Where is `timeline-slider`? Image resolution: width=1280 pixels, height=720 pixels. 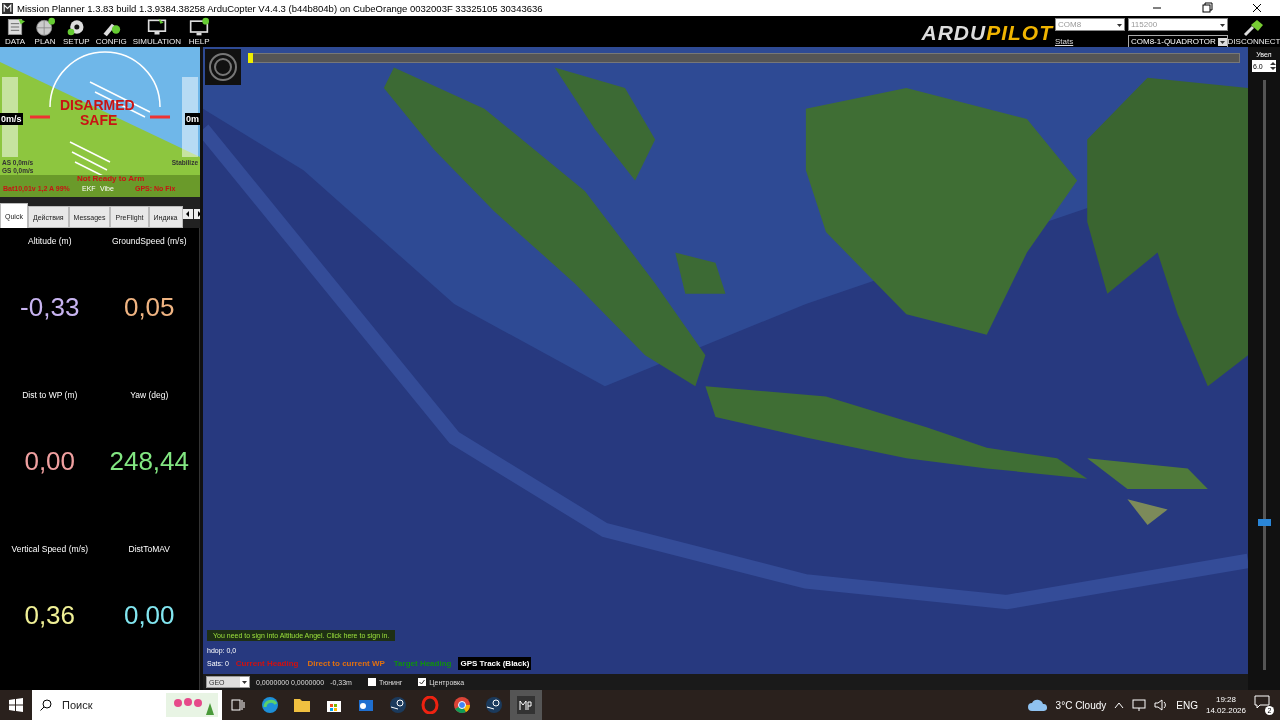 timeline-slider is located at coordinates (744, 58).